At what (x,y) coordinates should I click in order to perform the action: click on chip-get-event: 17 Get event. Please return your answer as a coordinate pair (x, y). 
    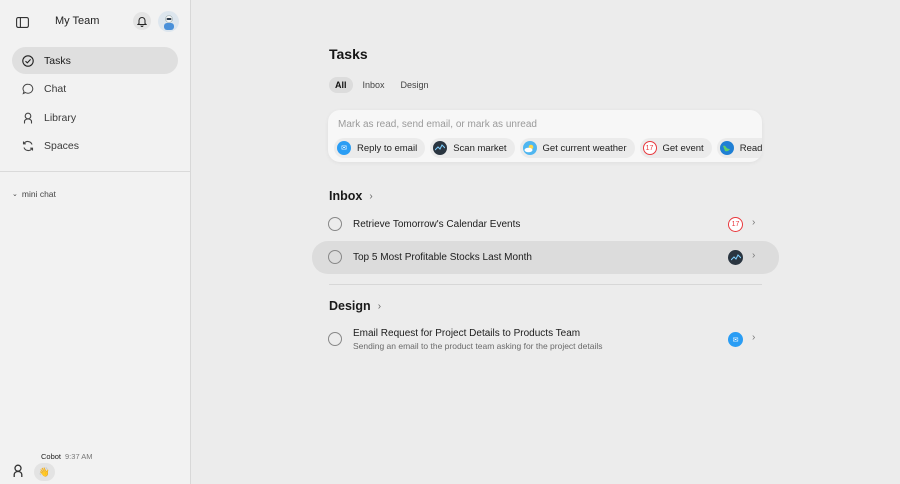
    Looking at the image, I should click on (675, 148).